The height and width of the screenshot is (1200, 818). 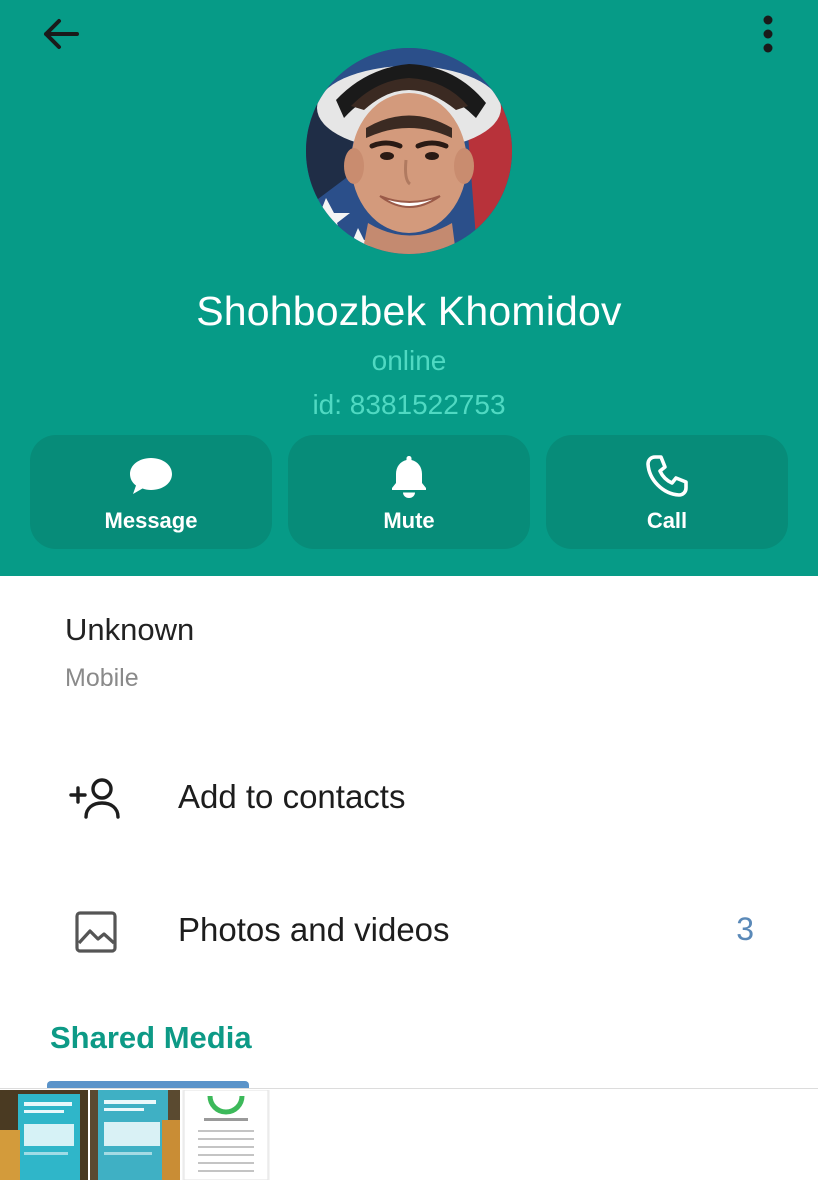 What do you see at coordinates (667, 520) in the screenshot?
I see `call-label: Call` at bounding box center [667, 520].